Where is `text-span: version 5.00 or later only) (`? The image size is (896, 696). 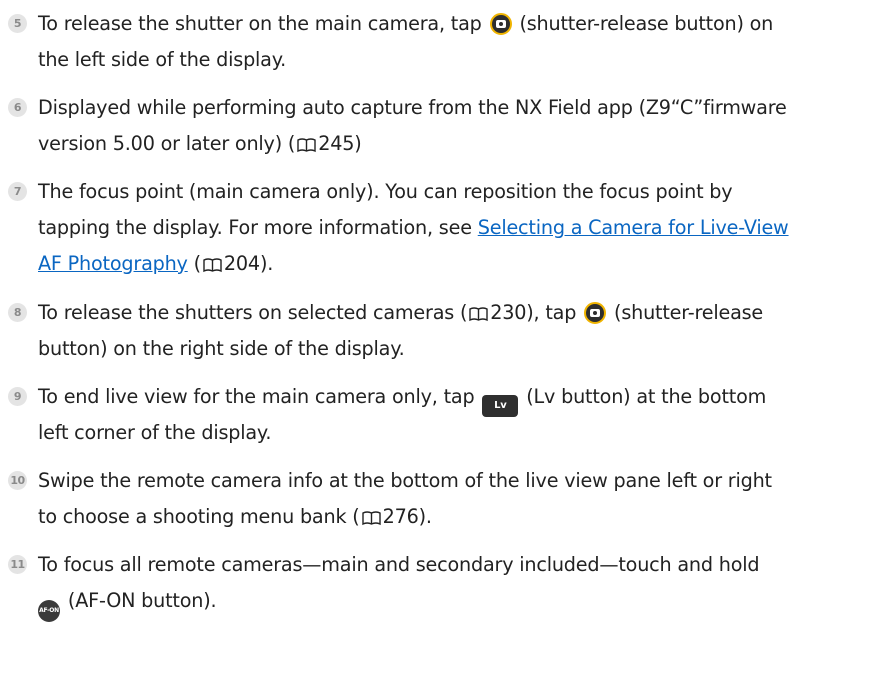 text-span: version 5.00 or later only) ( is located at coordinates (167, 143).